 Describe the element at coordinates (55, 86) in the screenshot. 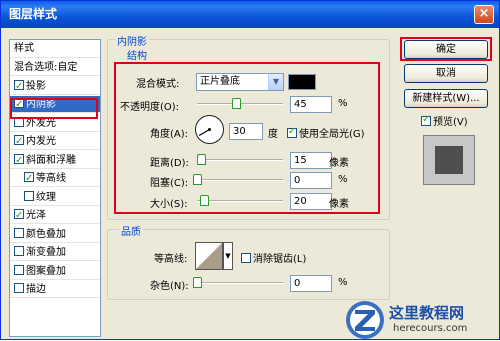

I see `style-item: 投影` at that location.